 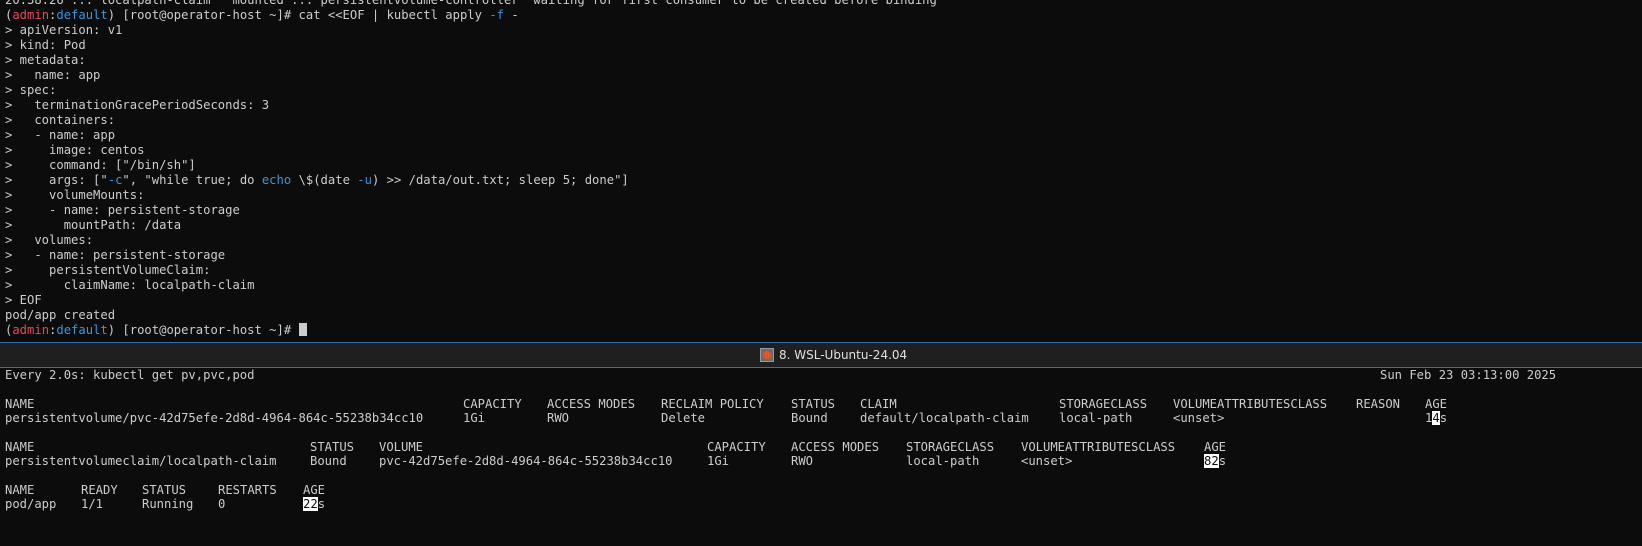 What do you see at coordinates (130, 285) in the screenshot?
I see `yaml-line: > claimName: localpath-claim` at bounding box center [130, 285].